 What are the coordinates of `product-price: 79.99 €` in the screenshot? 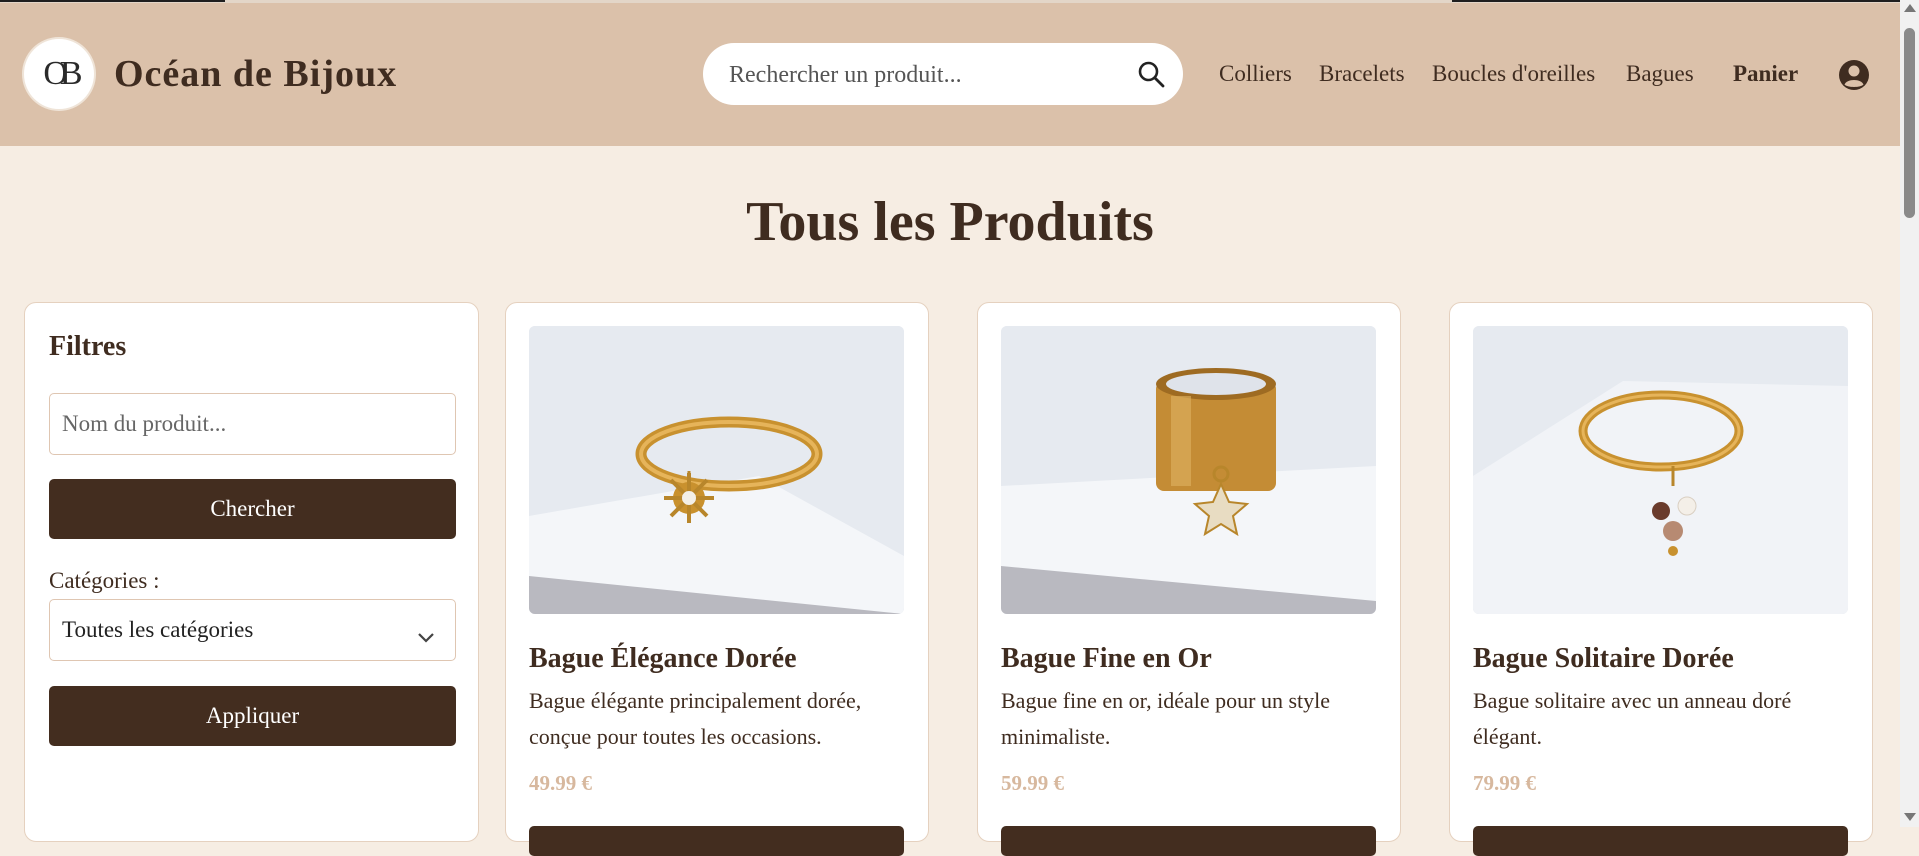 It's located at (1504, 783).